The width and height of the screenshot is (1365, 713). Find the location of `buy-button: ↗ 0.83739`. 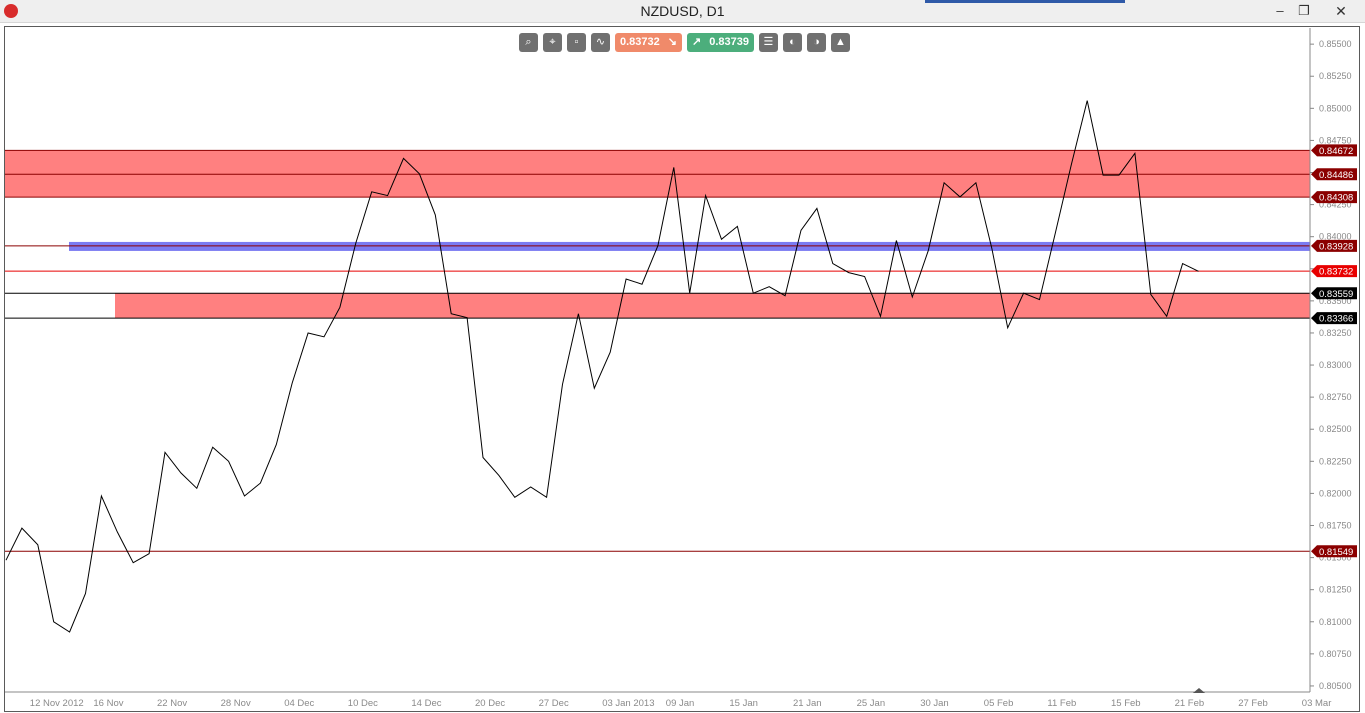

buy-button: ↗ 0.83739 is located at coordinates (720, 42).